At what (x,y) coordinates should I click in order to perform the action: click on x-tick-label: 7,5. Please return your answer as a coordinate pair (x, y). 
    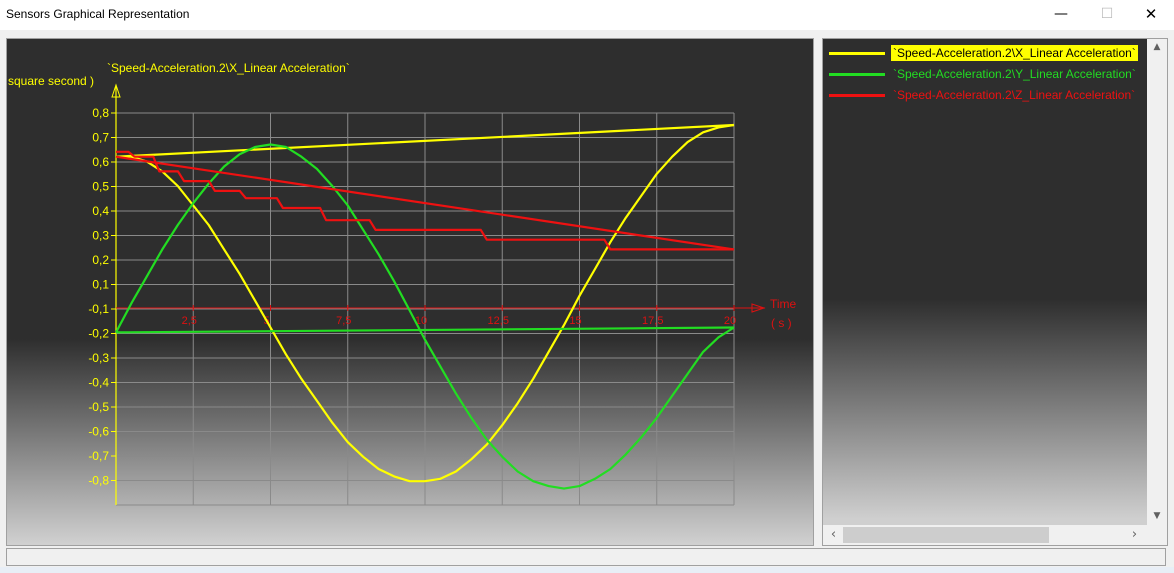
    Looking at the image, I should click on (343, 321).